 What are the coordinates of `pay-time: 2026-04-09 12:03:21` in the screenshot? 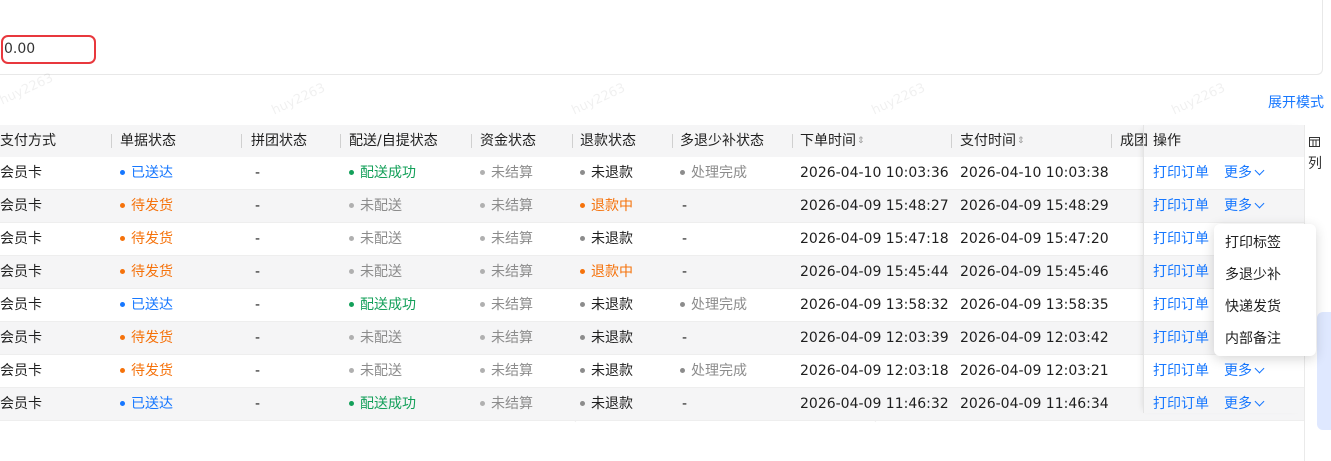 It's located at (1034, 371).